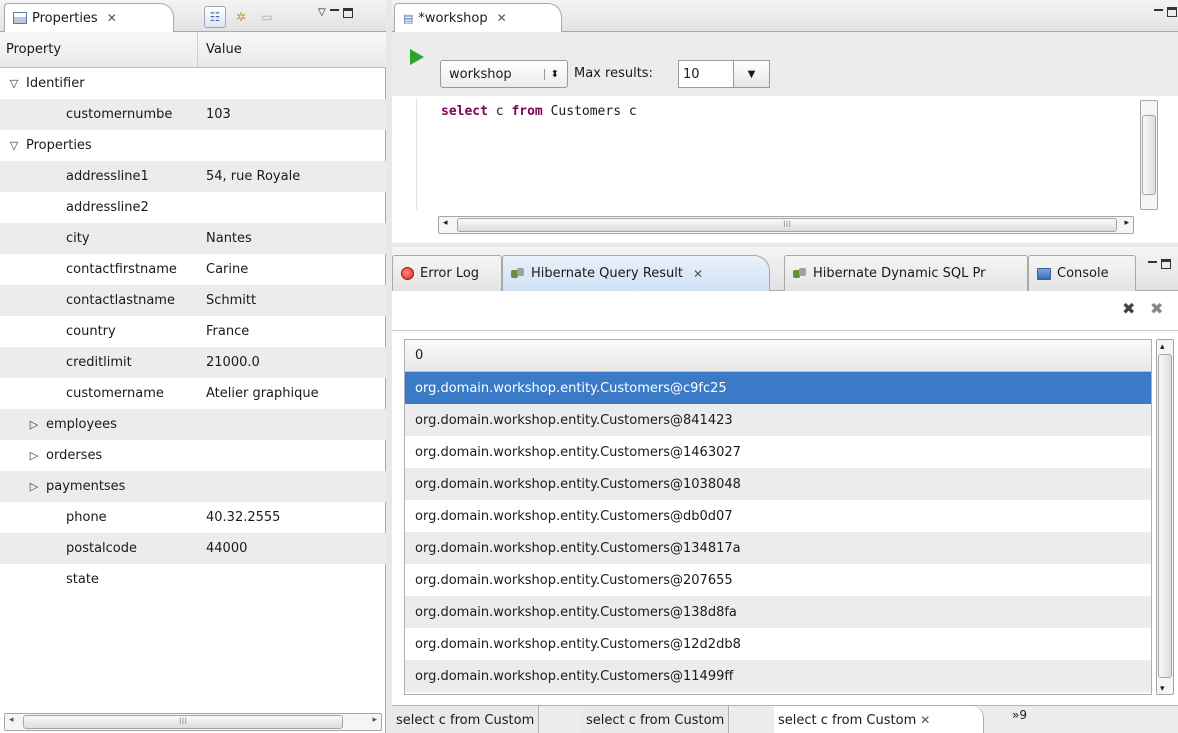 The image size is (1178, 733). What do you see at coordinates (193, 114) in the screenshot?
I see `property-row: customernumbe 103` at bounding box center [193, 114].